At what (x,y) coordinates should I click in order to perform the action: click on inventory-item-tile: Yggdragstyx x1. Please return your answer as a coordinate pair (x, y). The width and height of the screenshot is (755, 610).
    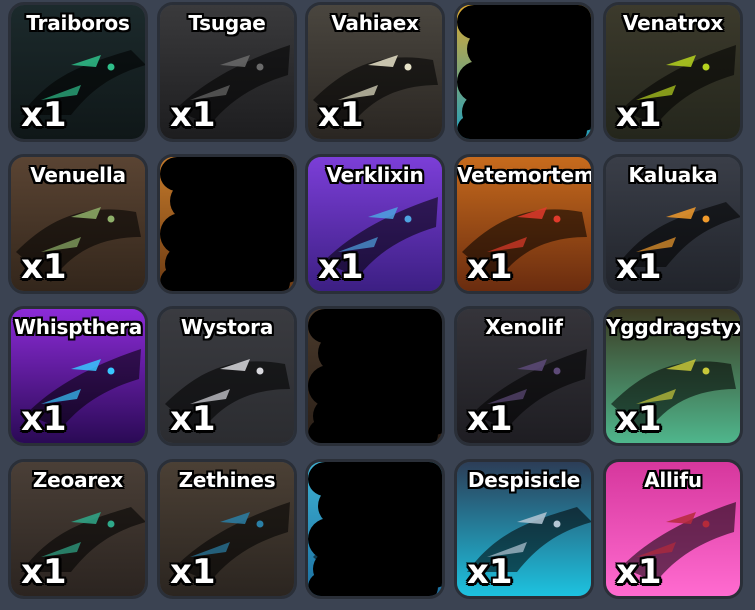
    Looking at the image, I should click on (673, 376).